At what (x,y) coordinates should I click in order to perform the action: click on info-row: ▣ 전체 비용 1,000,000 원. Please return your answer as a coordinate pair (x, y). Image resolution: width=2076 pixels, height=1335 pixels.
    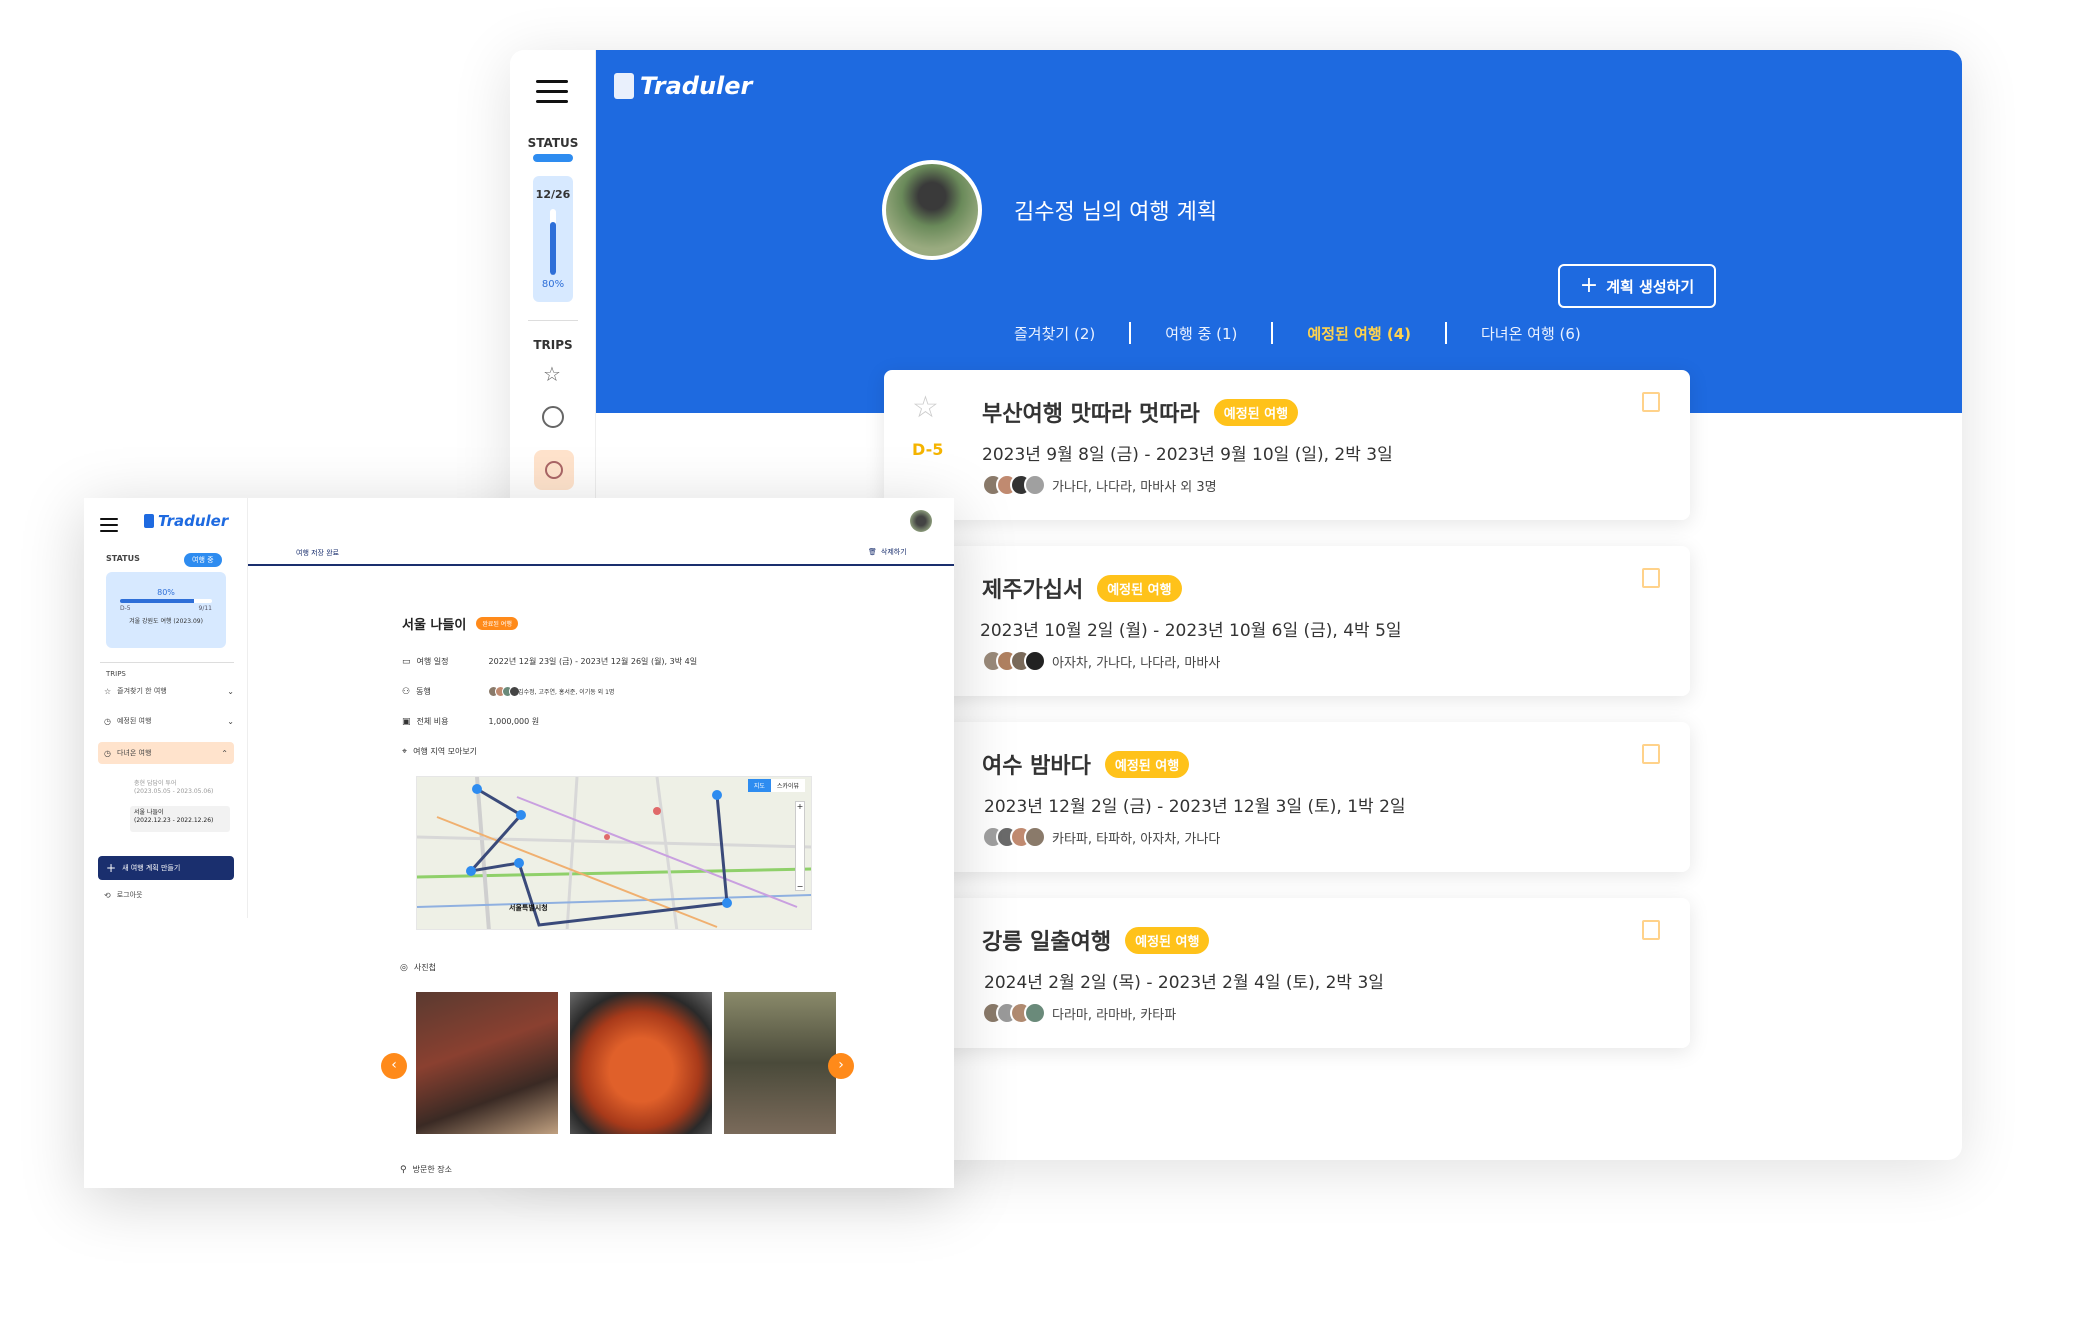
    Looking at the image, I should click on (470, 721).